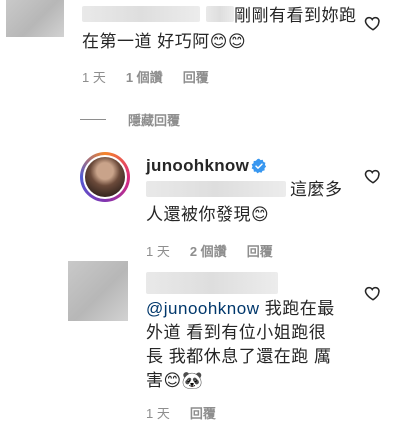 This screenshot has height=433, width=409. What do you see at coordinates (208, 214) in the screenshot?
I see `comment-text-line2: 人還被你發現😊` at bounding box center [208, 214].